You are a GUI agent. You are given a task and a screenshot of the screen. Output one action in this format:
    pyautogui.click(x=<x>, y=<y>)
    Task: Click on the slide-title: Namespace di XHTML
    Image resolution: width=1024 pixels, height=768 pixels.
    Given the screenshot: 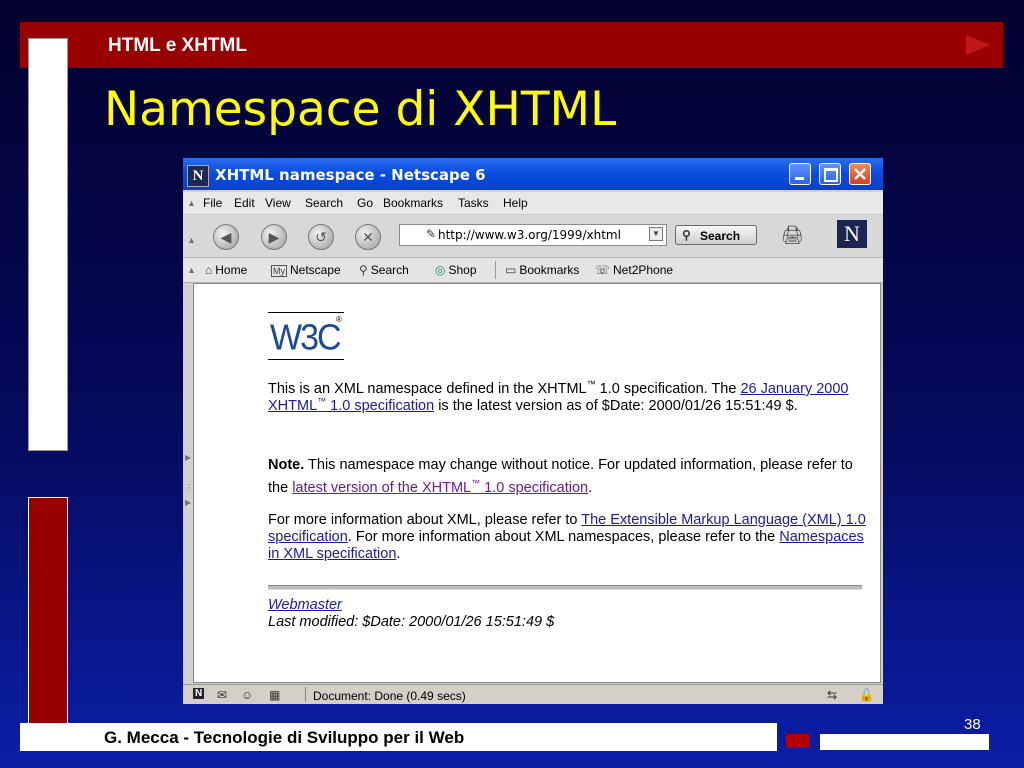 What is the action you would take?
    pyautogui.click(x=360, y=109)
    